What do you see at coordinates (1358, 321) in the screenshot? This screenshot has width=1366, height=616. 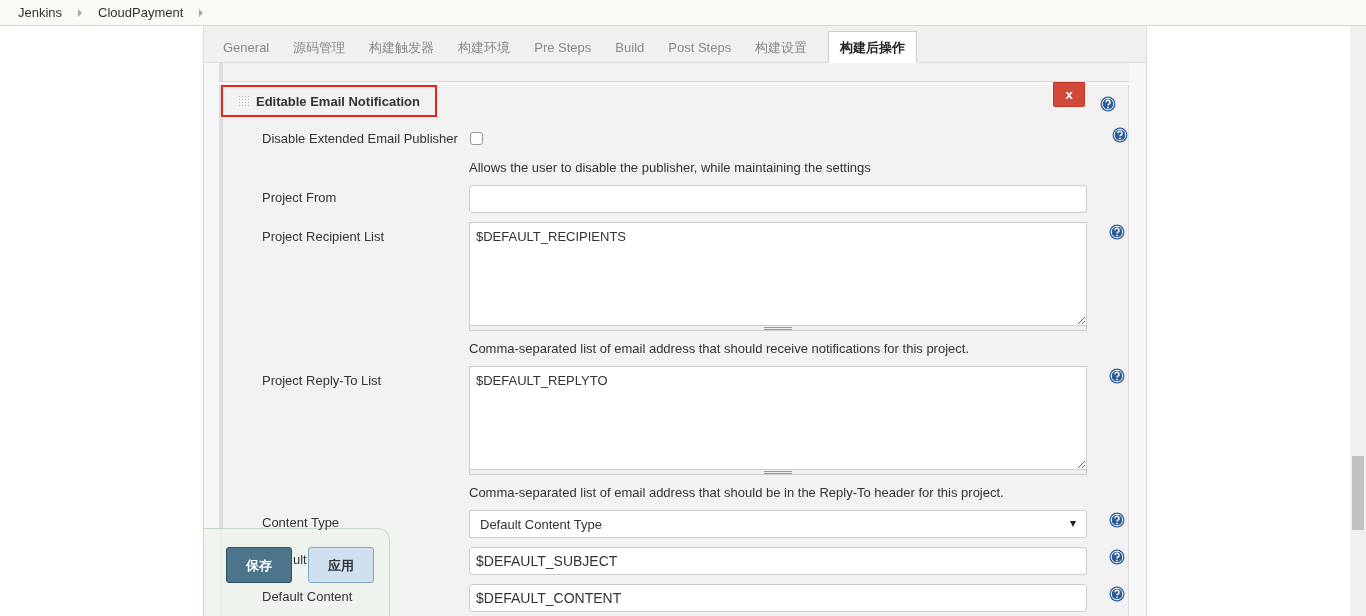 I see `scrollbar` at bounding box center [1358, 321].